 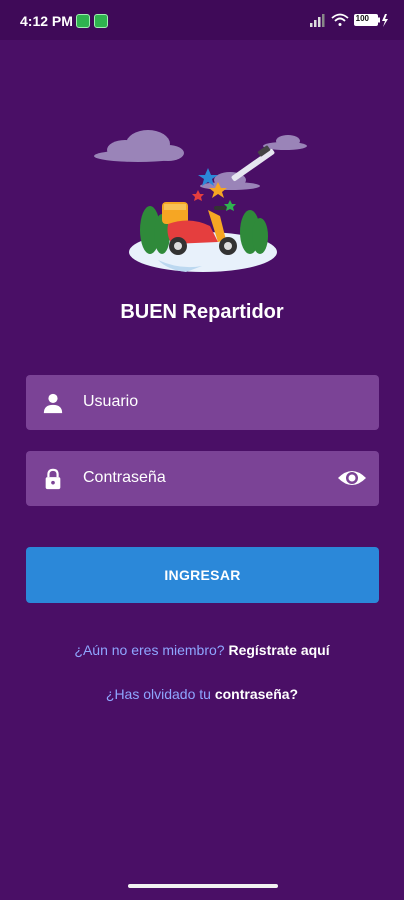 I want to click on wifi-icon, so click(x=340, y=19).